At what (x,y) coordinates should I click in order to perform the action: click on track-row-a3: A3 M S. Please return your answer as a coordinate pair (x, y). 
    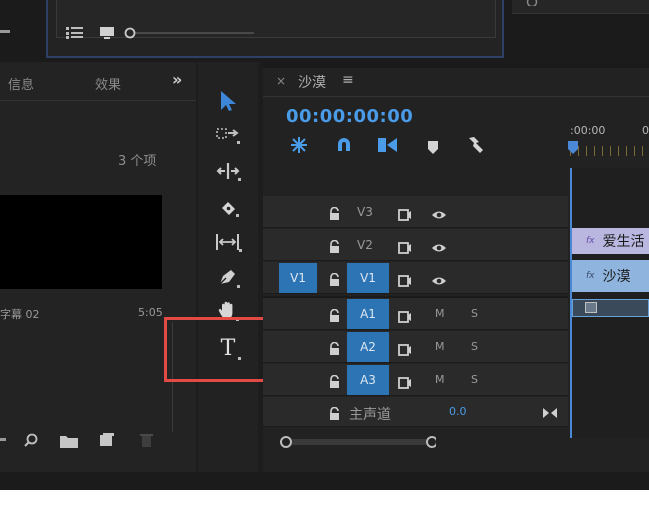
    Looking at the image, I should click on (415, 380).